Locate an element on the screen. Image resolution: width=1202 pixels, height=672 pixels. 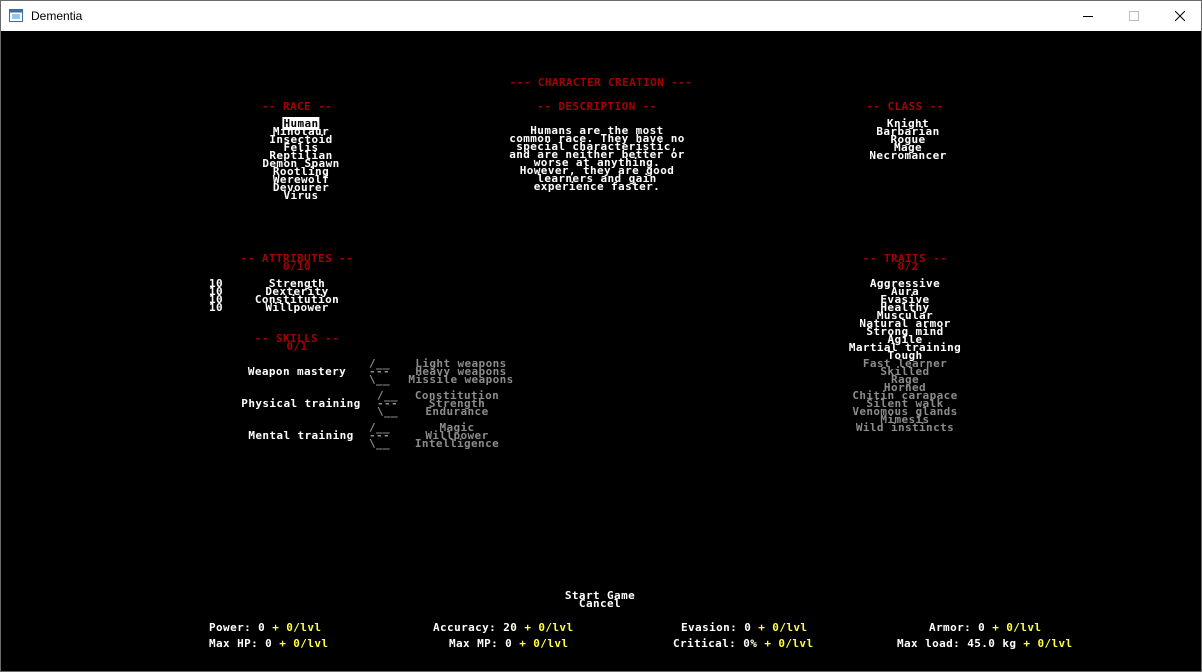
minimize-icon is located at coordinates (1088, 16).